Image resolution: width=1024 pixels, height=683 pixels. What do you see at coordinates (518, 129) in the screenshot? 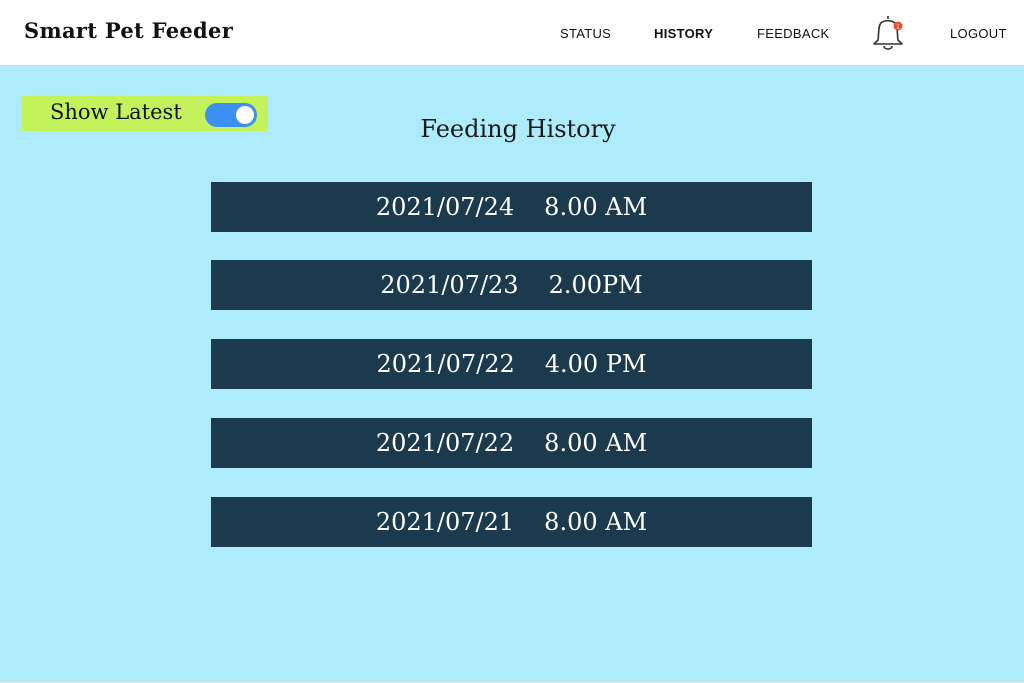
I see `page-title: Feeding History` at bounding box center [518, 129].